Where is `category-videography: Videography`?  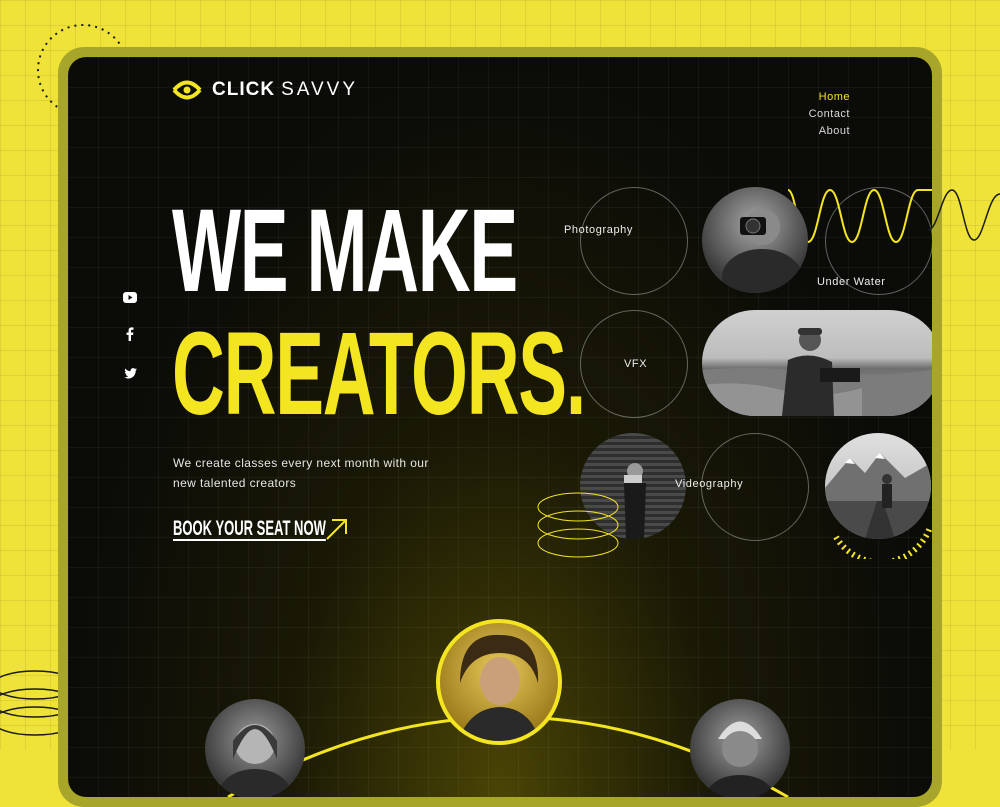 category-videography: Videography is located at coordinates (709, 484).